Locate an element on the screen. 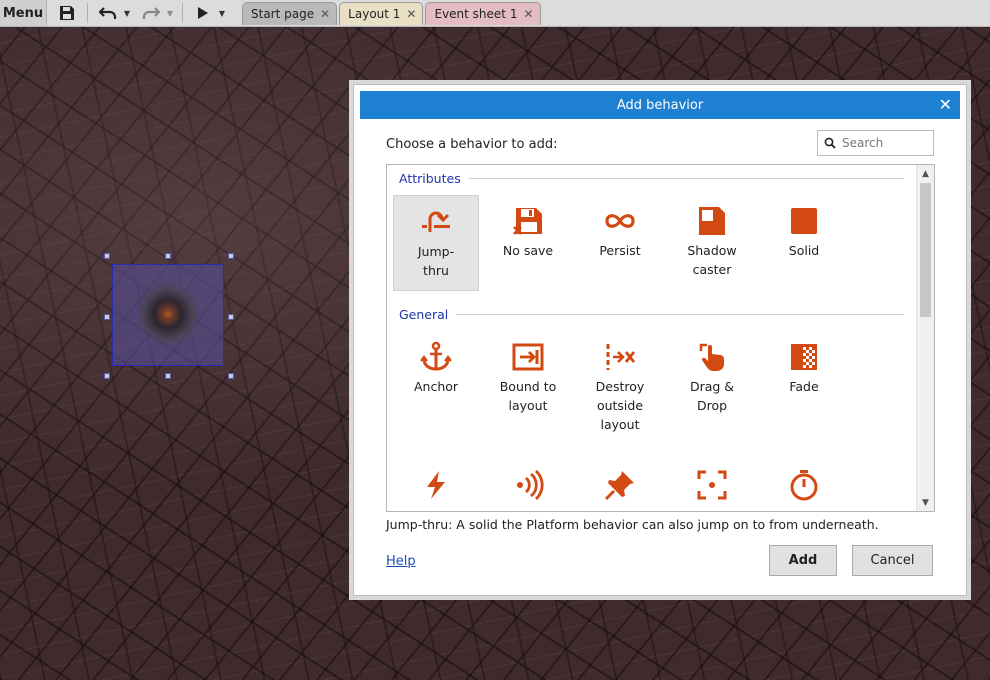 The image size is (990, 680). undo-icon is located at coordinates (108, 13).